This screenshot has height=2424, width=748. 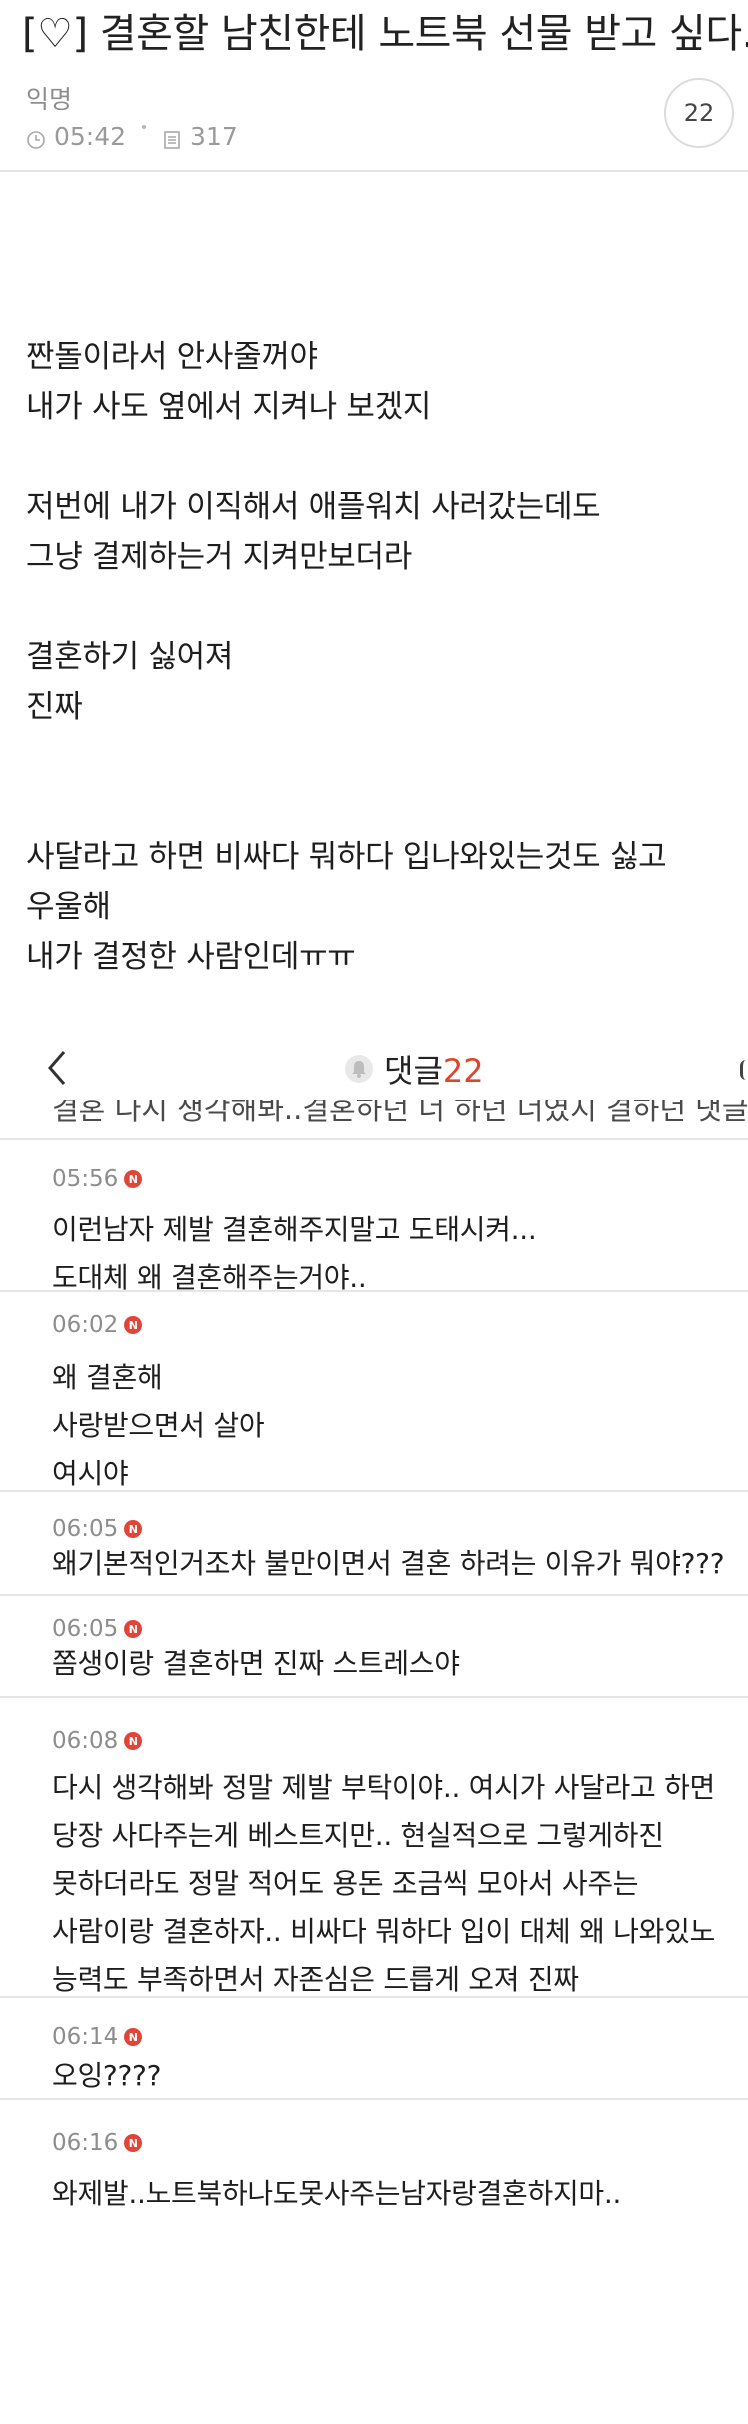 What do you see at coordinates (214, 136) in the screenshot?
I see `post-views: 317` at bounding box center [214, 136].